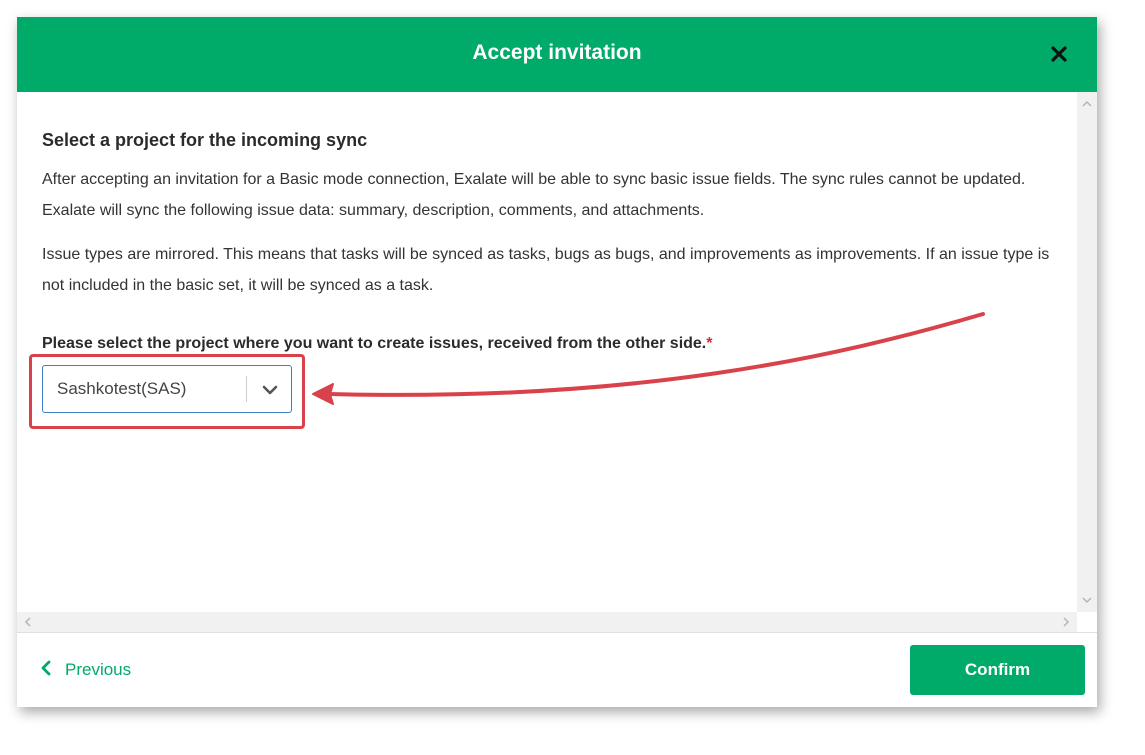 The image size is (1145, 755). I want to click on previous-label: Previous, so click(98, 669).